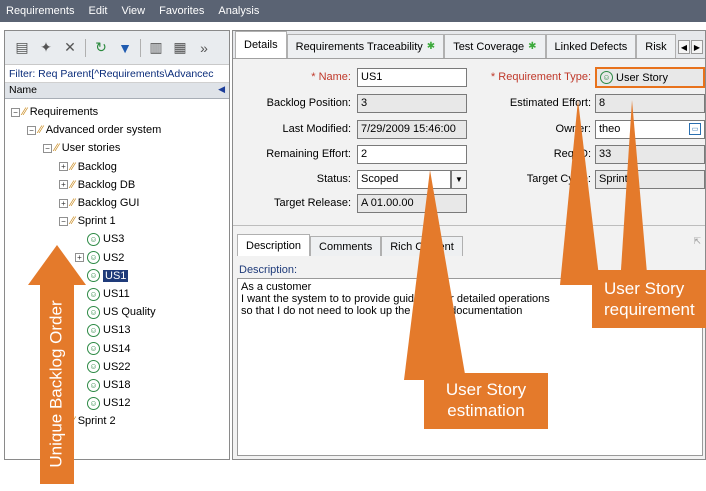 The width and height of the screenshot is (706, 491). What do you see at coordinates (644, 288) in the screenshot?
I see `requirement-callout-line1: User Story` at bounding box center [644, 288].